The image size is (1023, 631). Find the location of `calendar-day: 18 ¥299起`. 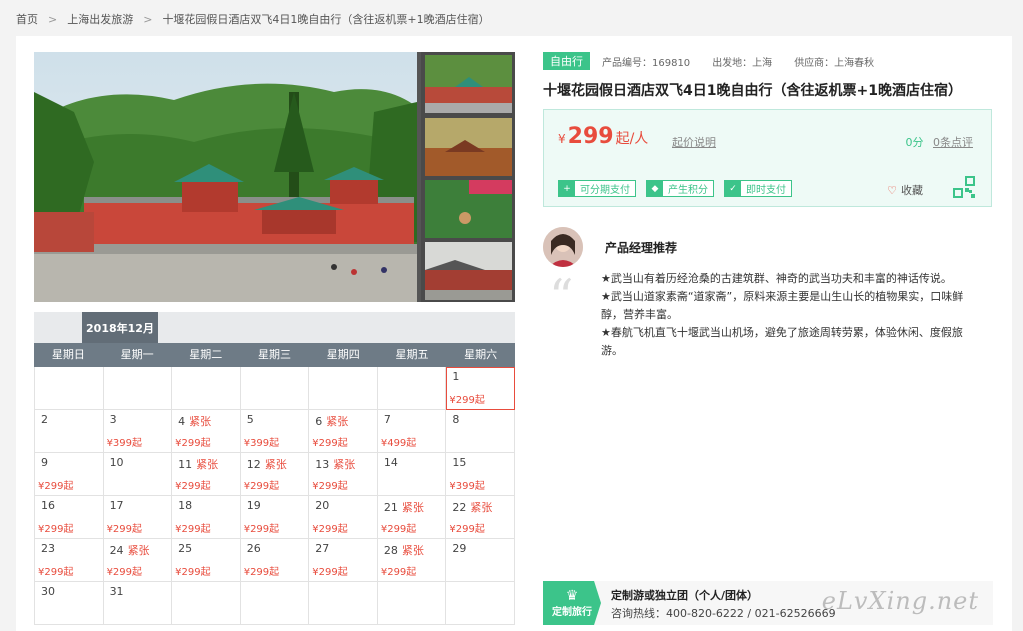

calendar-day: 18 ¥299起 is located at coordinates (206, 517).